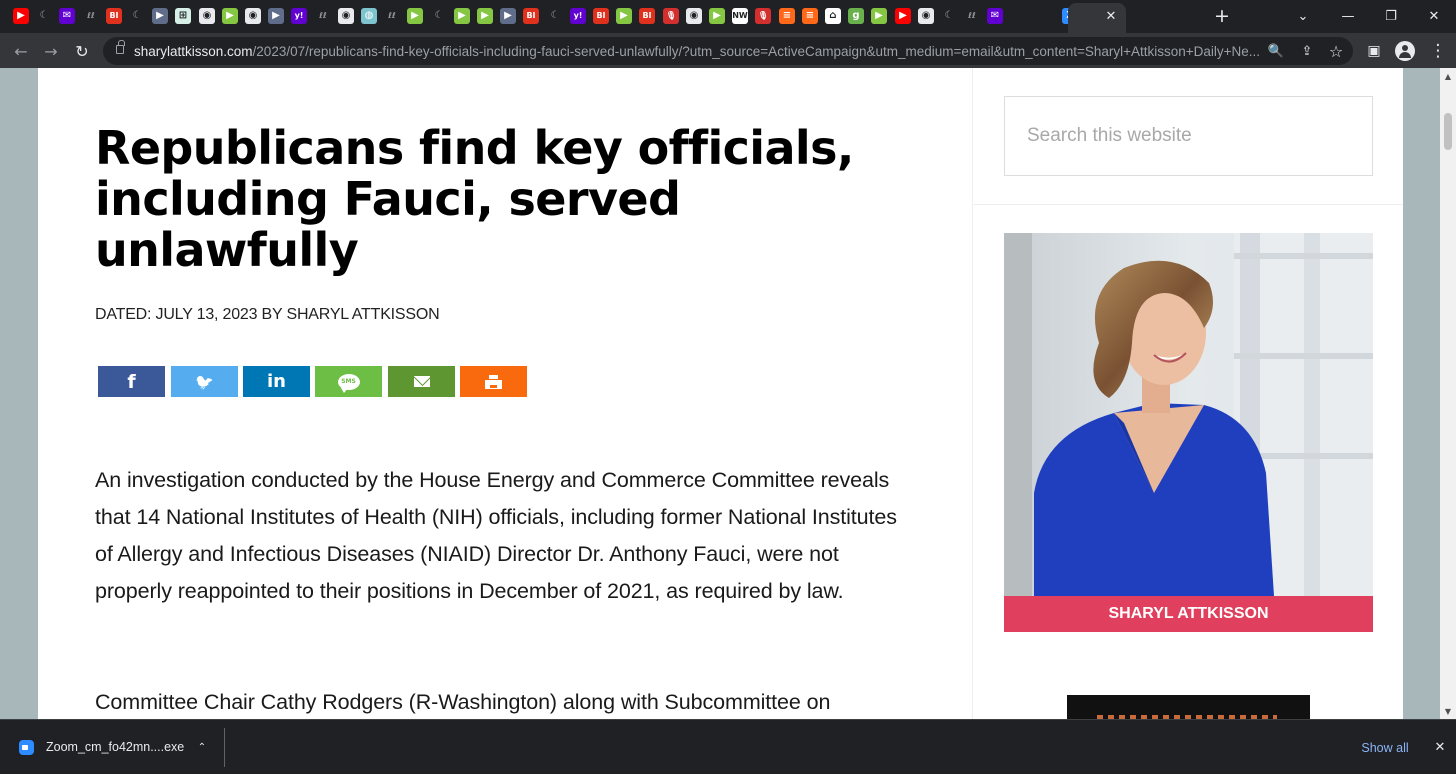  Describe the element at coordinates (183, 16) in the screenshot. I see `grid-icon: ⊞` at that location.